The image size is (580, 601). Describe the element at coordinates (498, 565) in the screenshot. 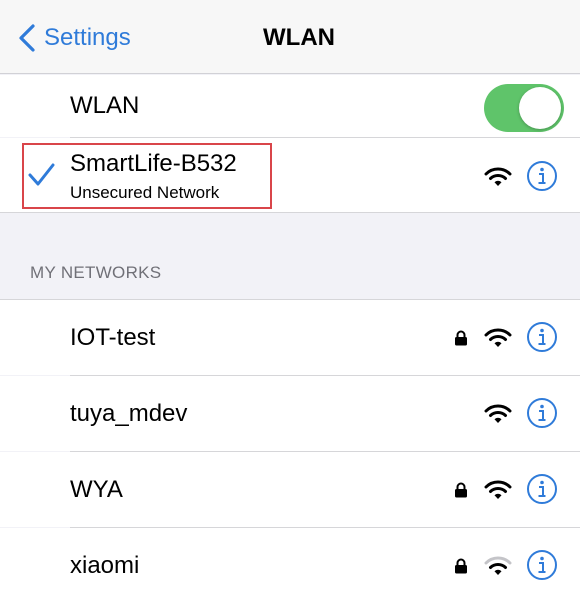

I see `wifi-signal-weak-icon` at that location.